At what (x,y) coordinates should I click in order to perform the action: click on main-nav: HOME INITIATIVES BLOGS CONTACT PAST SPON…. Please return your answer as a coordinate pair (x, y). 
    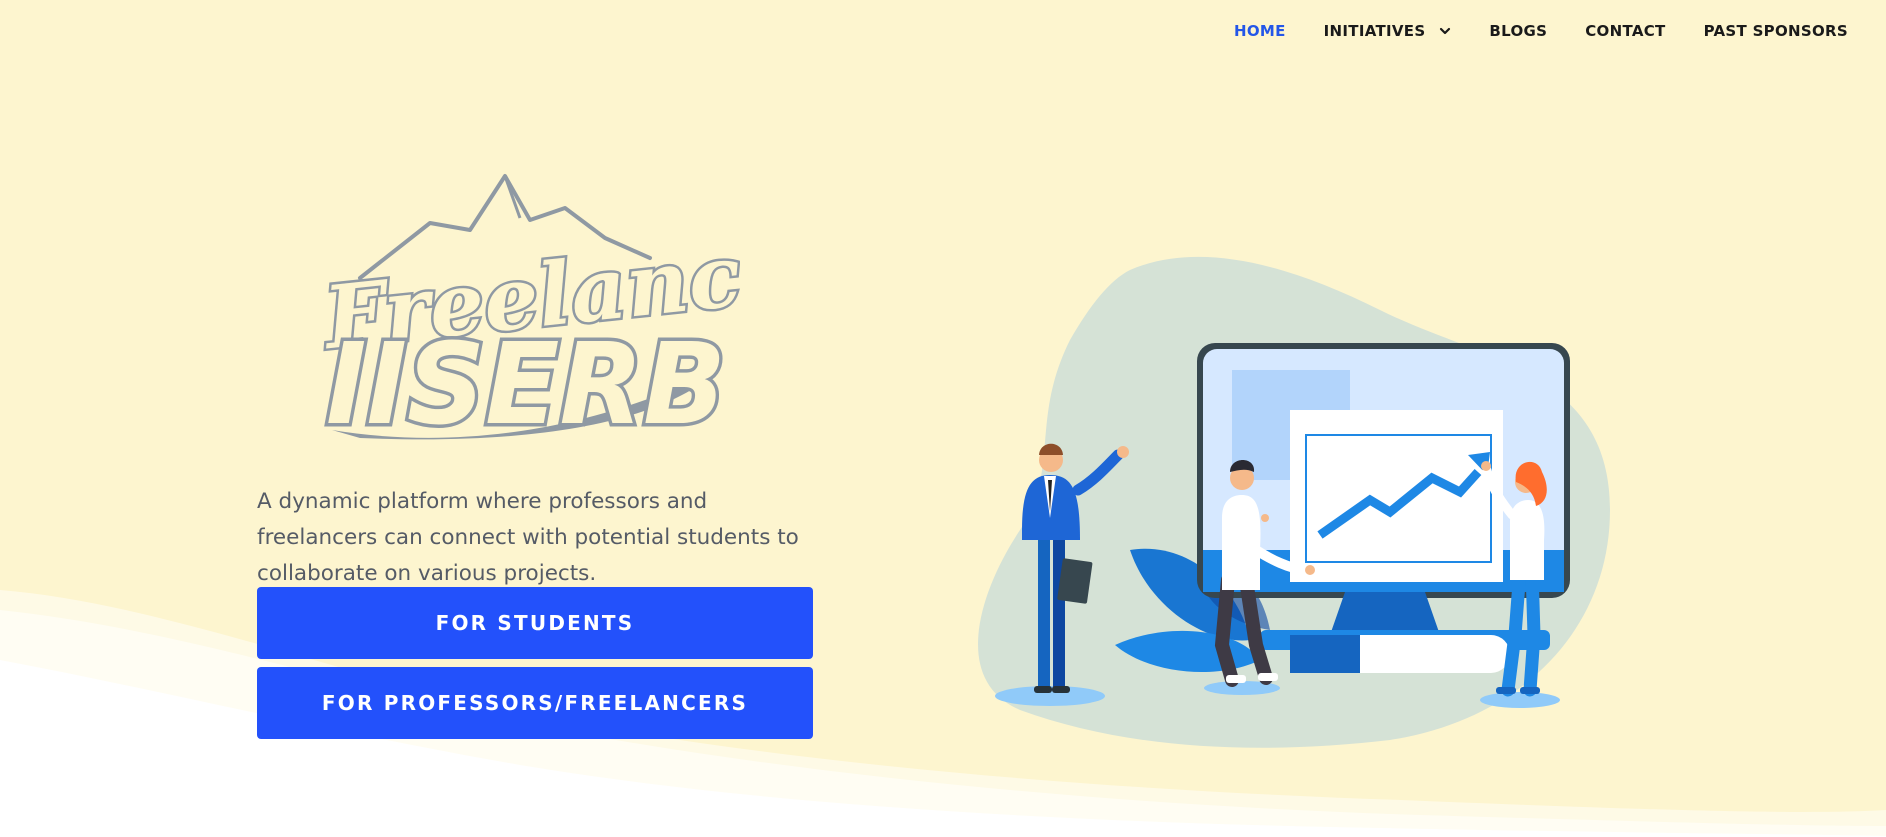
    Looking at the image, I should click on (1522, 31).